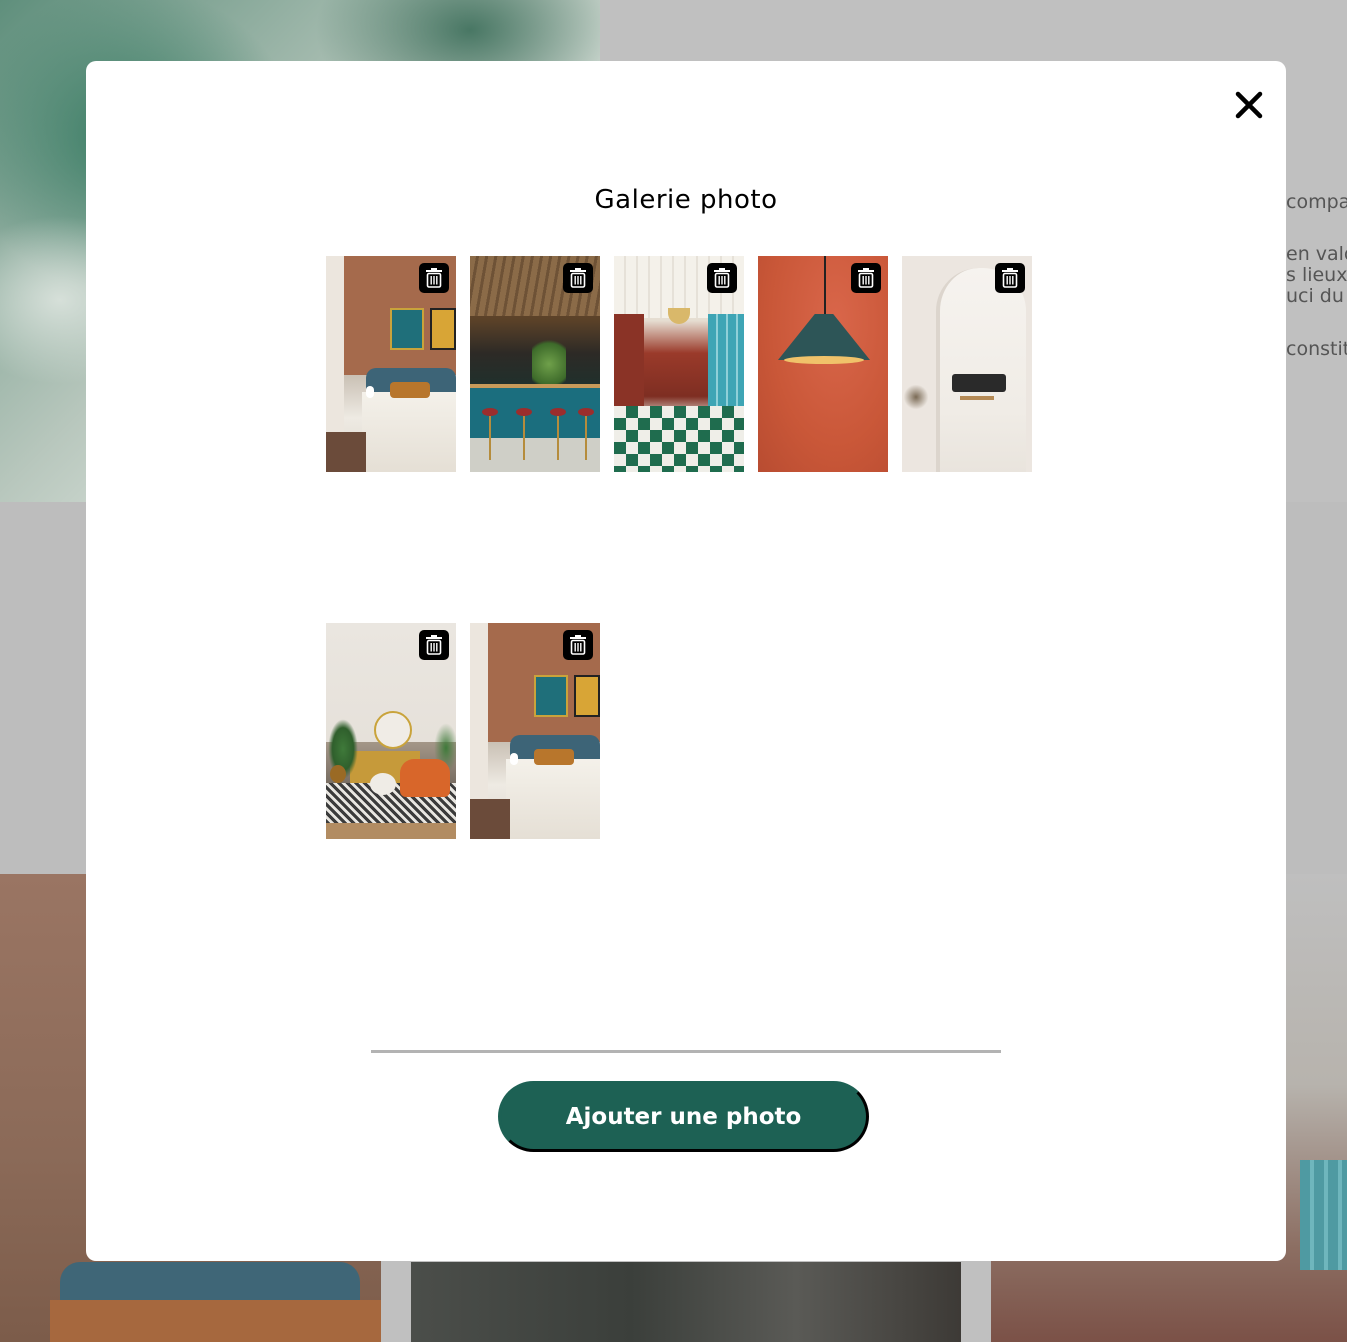  I want to click on close-icon, so click(1249, 105).